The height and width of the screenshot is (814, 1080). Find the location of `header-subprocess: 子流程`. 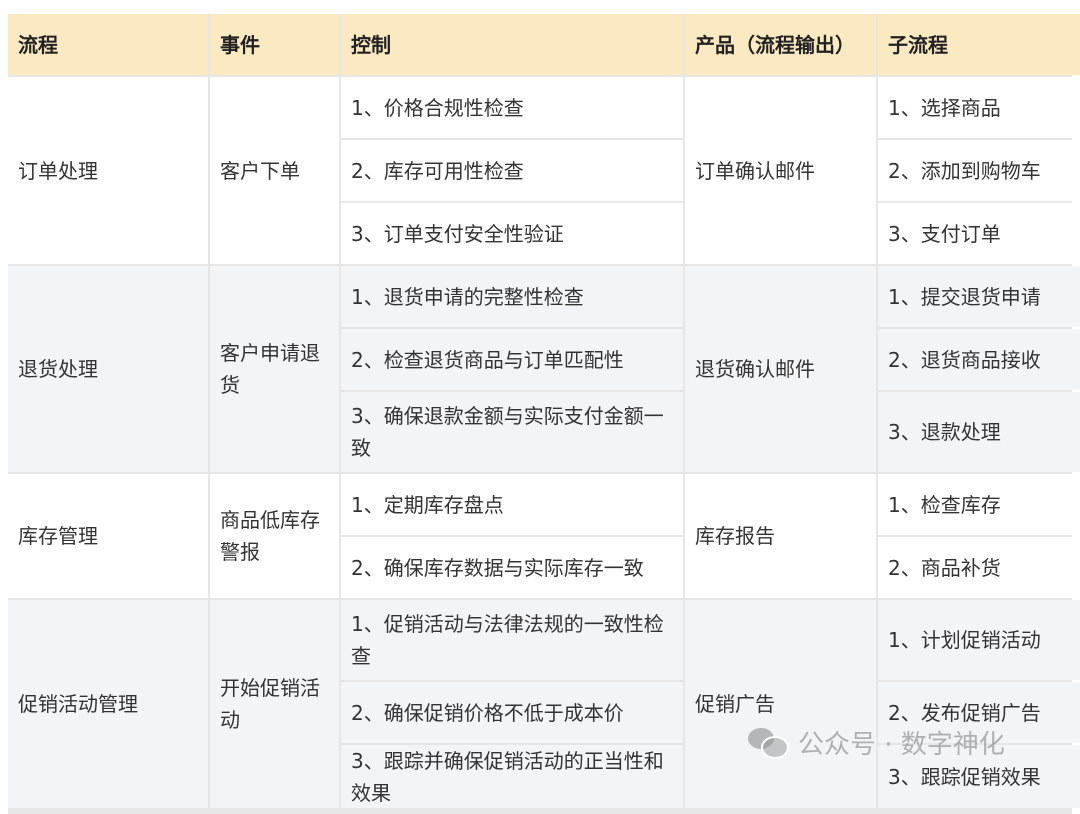

header-subprocess: 子流程 is located at coordinates (979, 44).